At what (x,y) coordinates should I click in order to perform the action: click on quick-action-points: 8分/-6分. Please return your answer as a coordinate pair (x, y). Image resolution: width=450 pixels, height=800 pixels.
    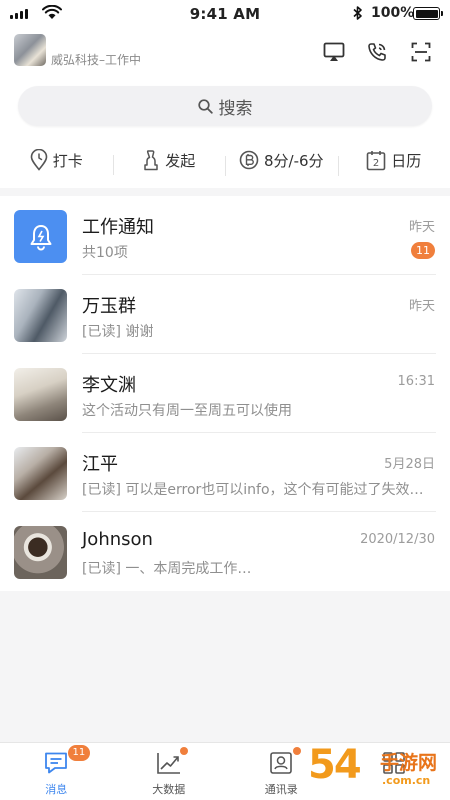
    Looking at the image, I should click on (281, 163).